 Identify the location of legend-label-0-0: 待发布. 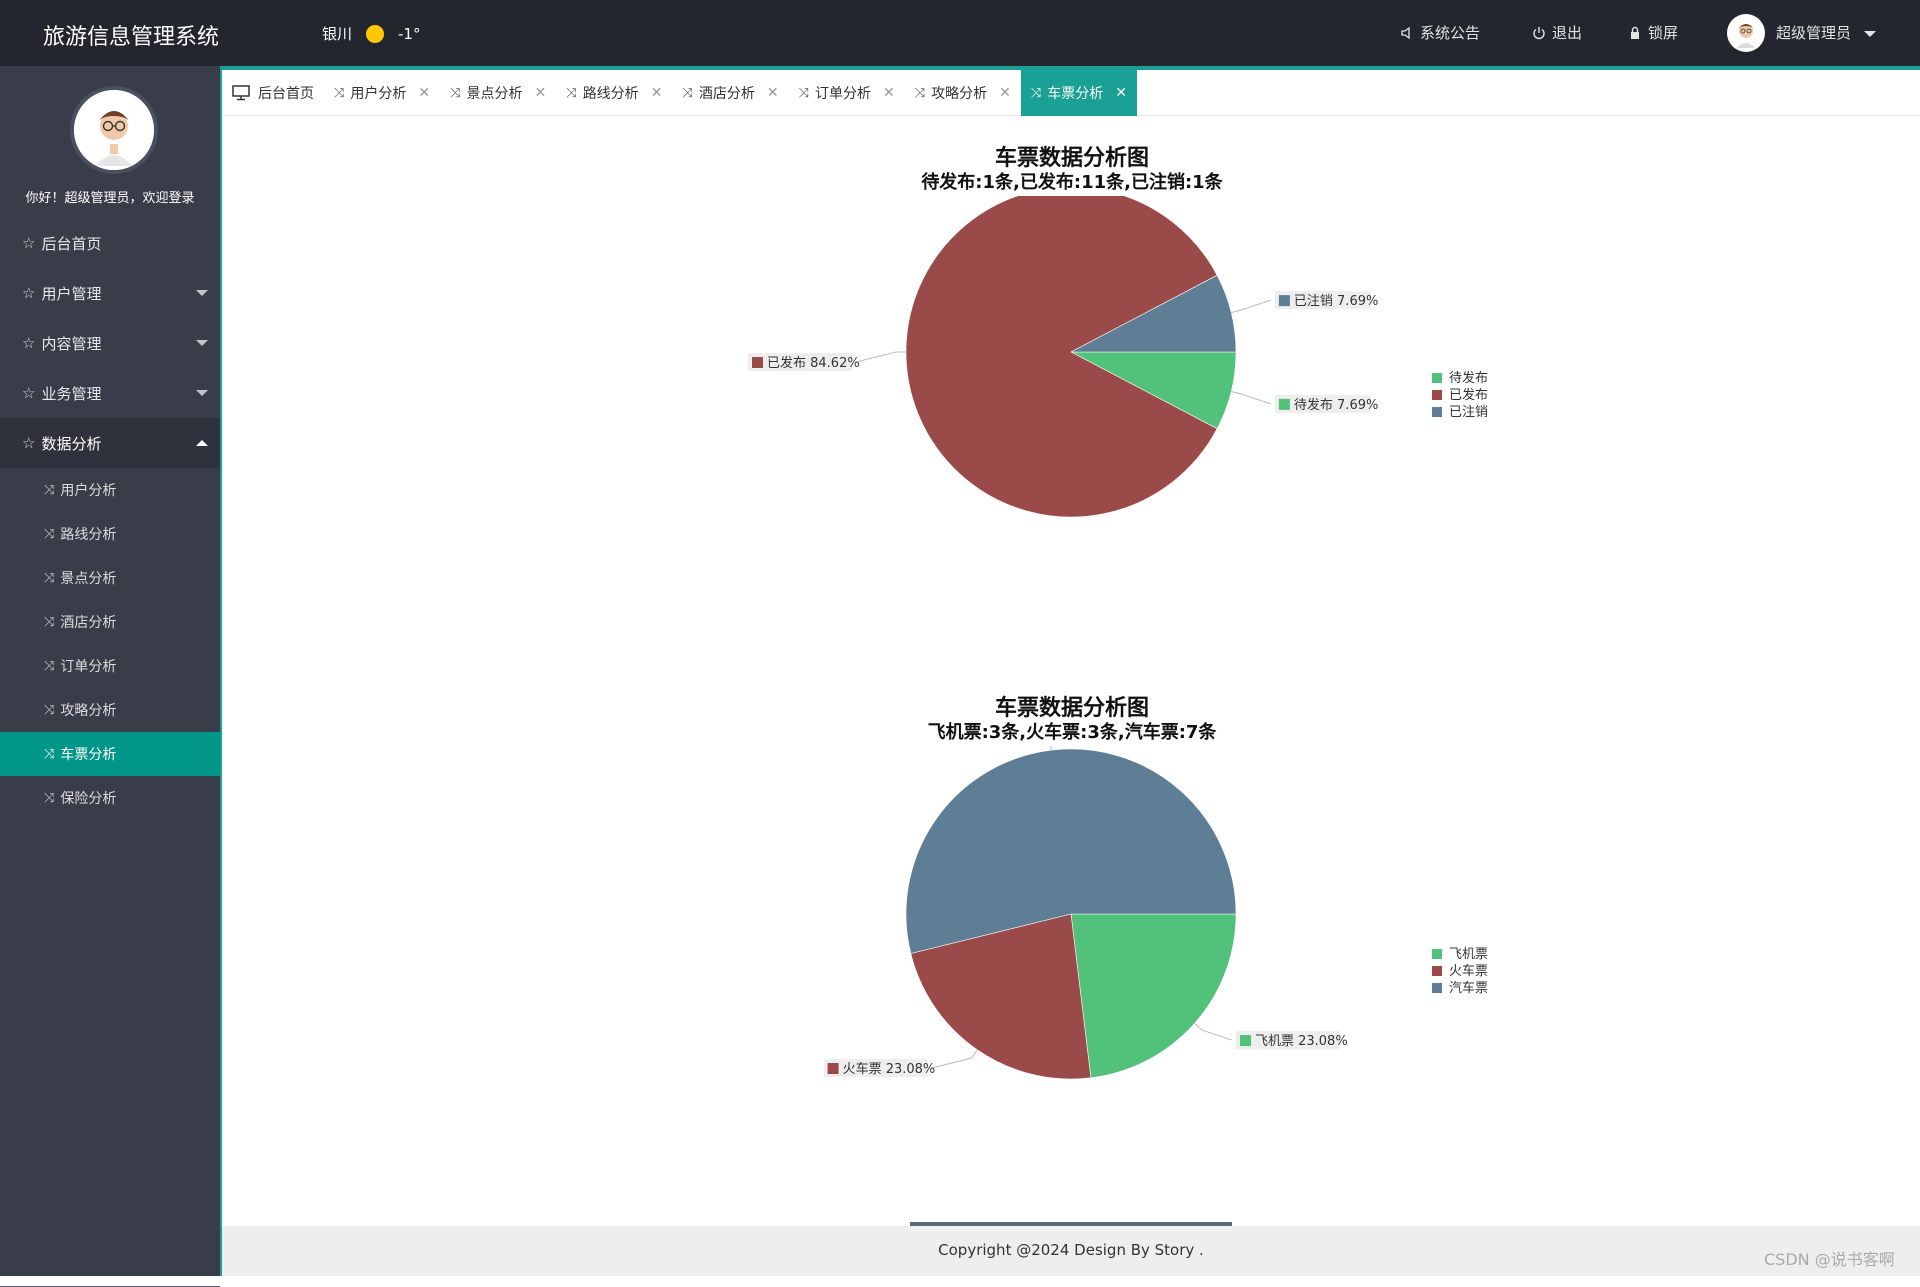
(1468, 378).